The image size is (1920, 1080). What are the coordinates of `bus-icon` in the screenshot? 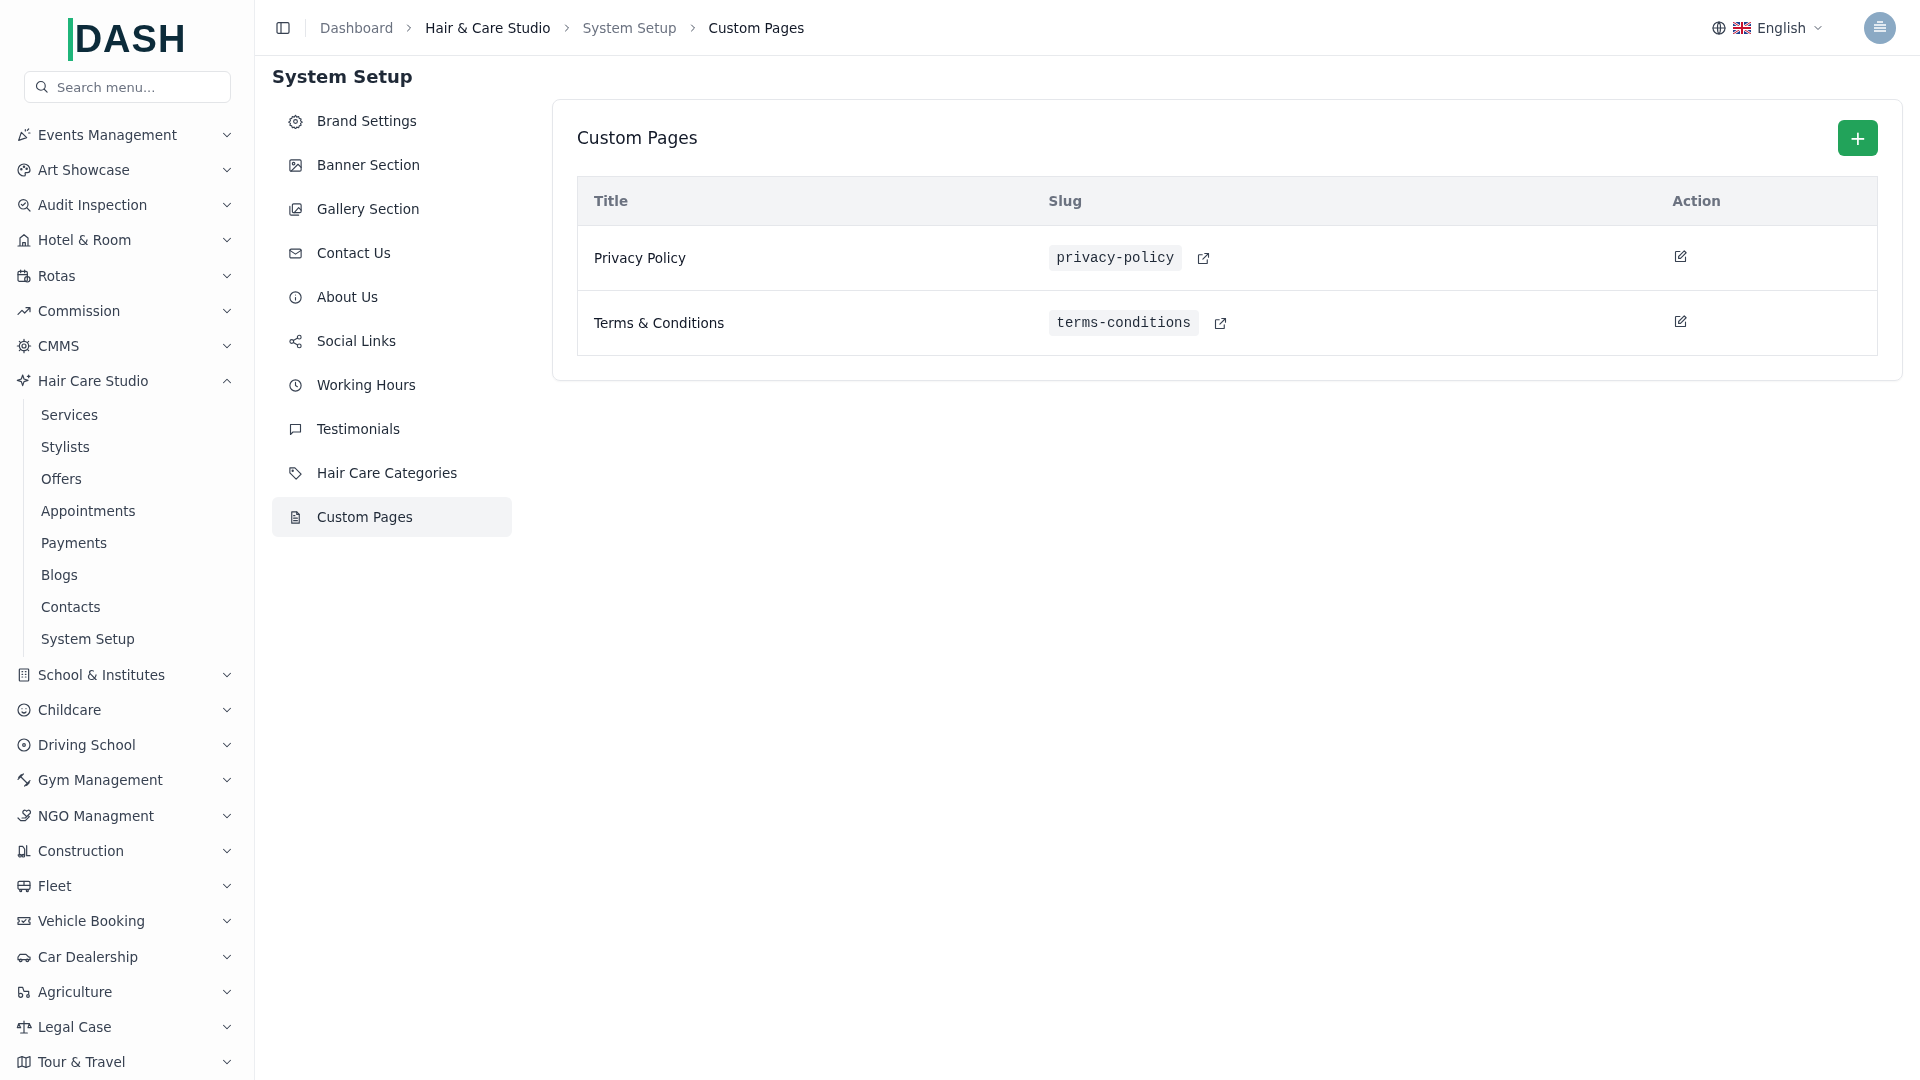 It's located at (24, 886).